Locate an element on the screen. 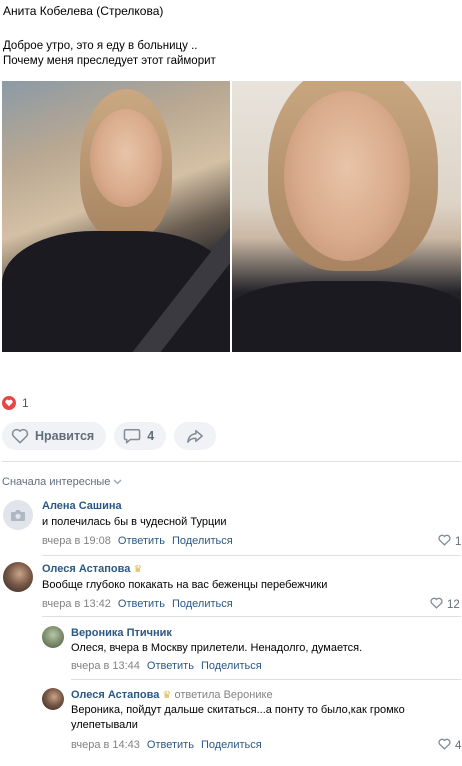 The height and width of the screenshot is (766, 462). like-button: Нравится is located at coordinates (54, 436).